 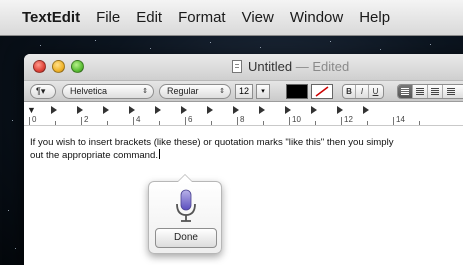 I want to click on document-line-2: out the appropriate command., so click(x=246, y=155).